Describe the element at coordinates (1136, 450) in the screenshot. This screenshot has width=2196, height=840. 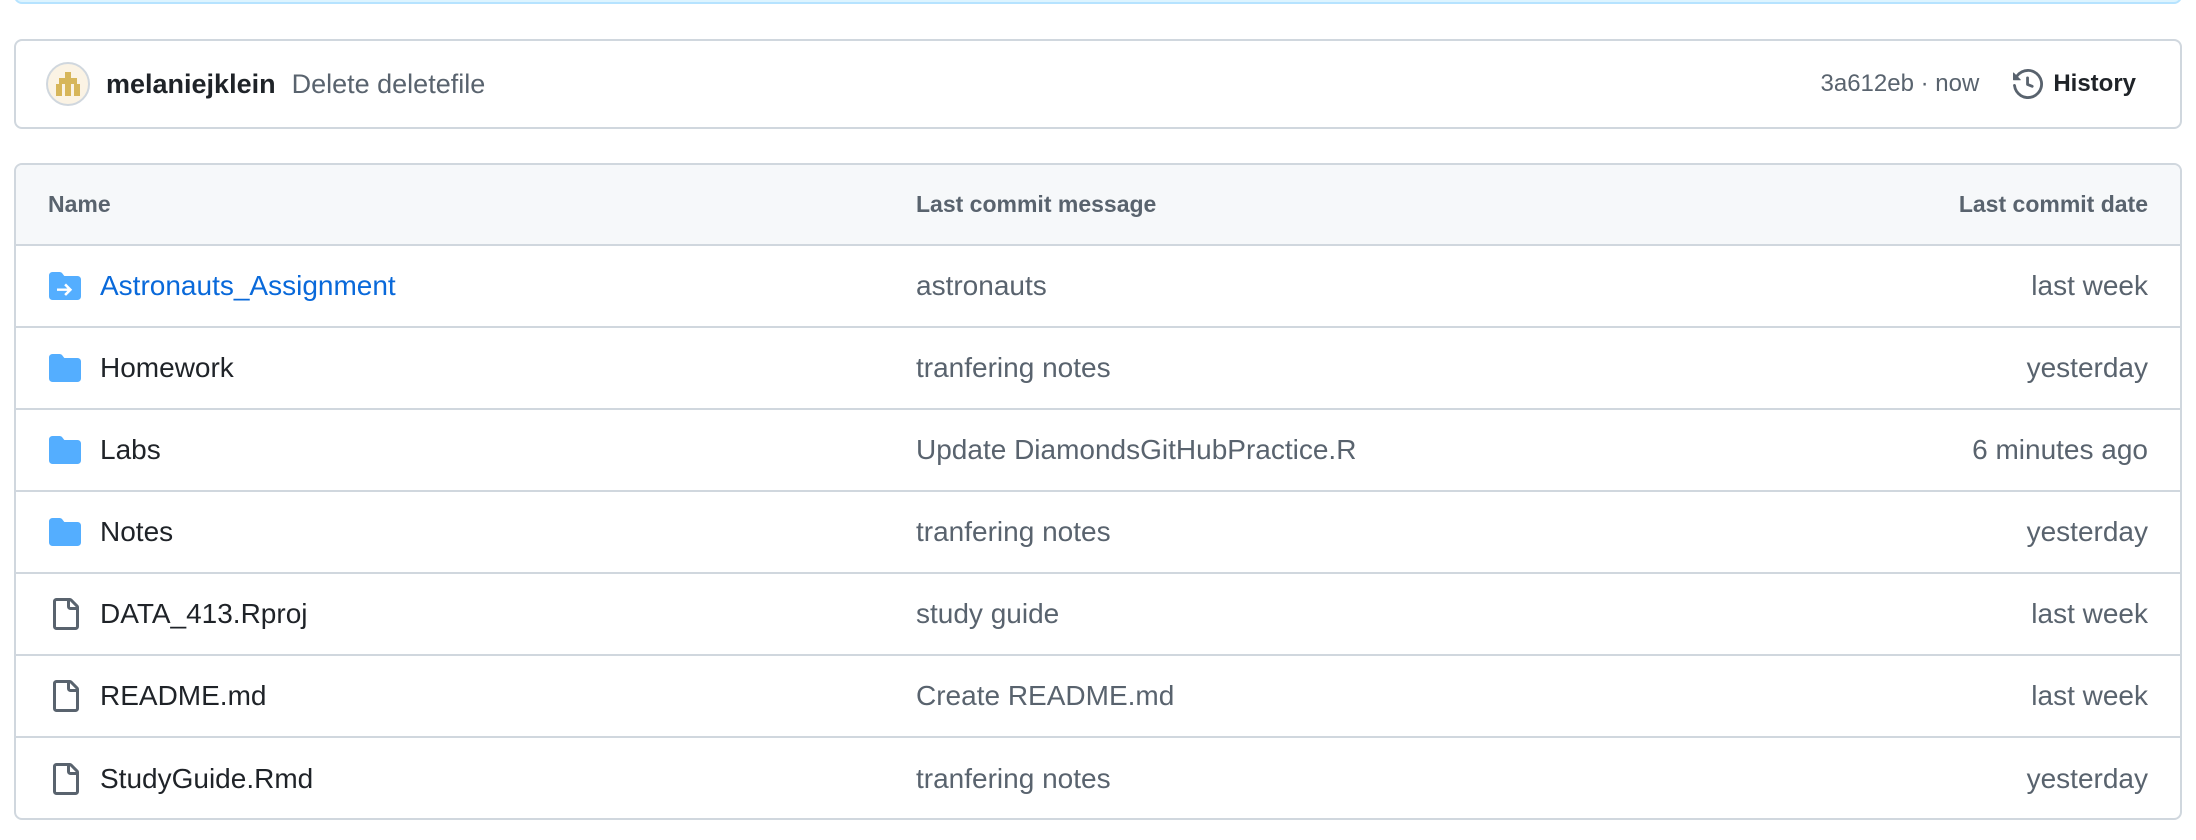
I see `commit-message-link: Update DiamondsGitHubPractice.R` at that location.